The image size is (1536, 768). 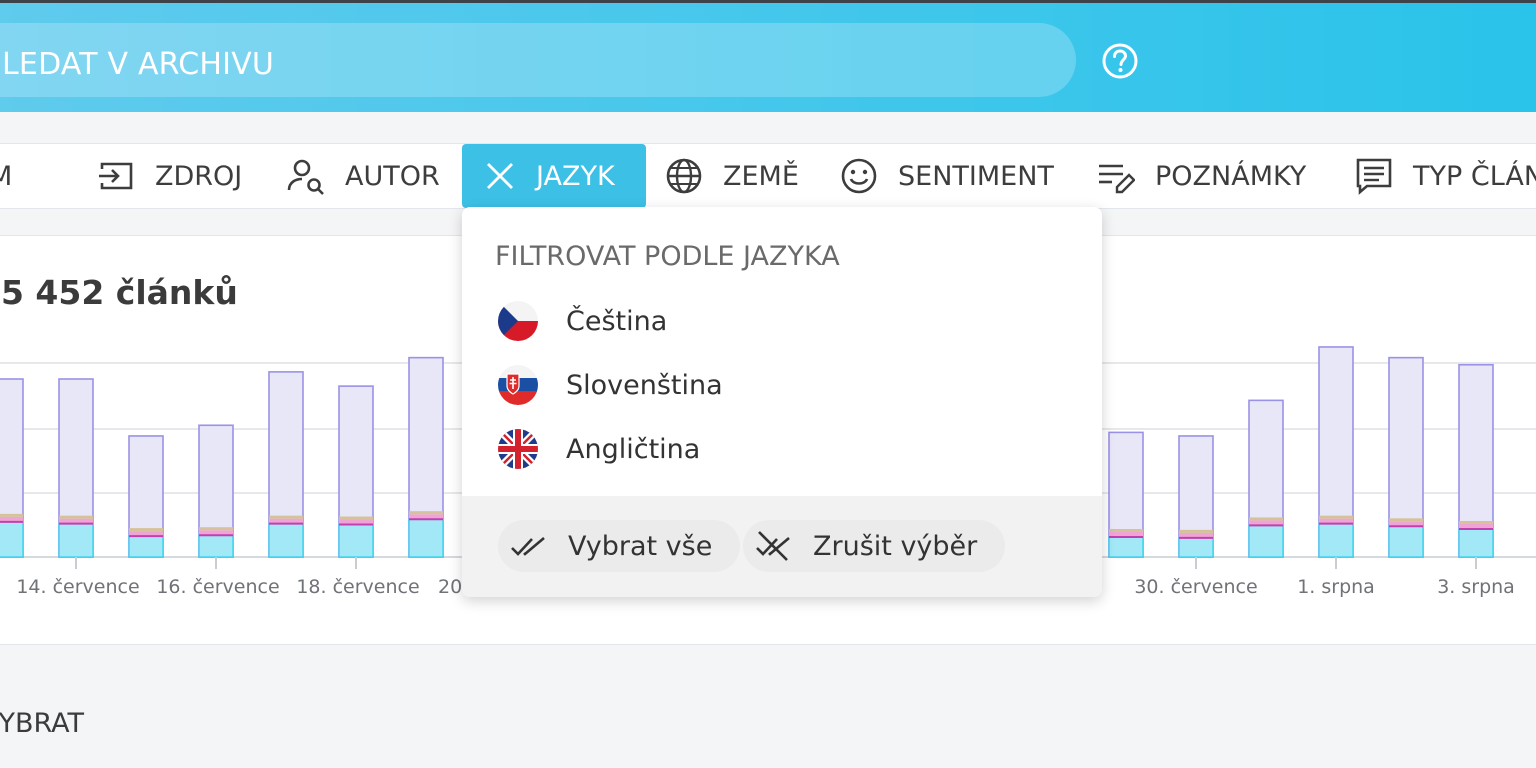 I want to click on chart-tick-label: 30. července, so click(x=1195, y=587).